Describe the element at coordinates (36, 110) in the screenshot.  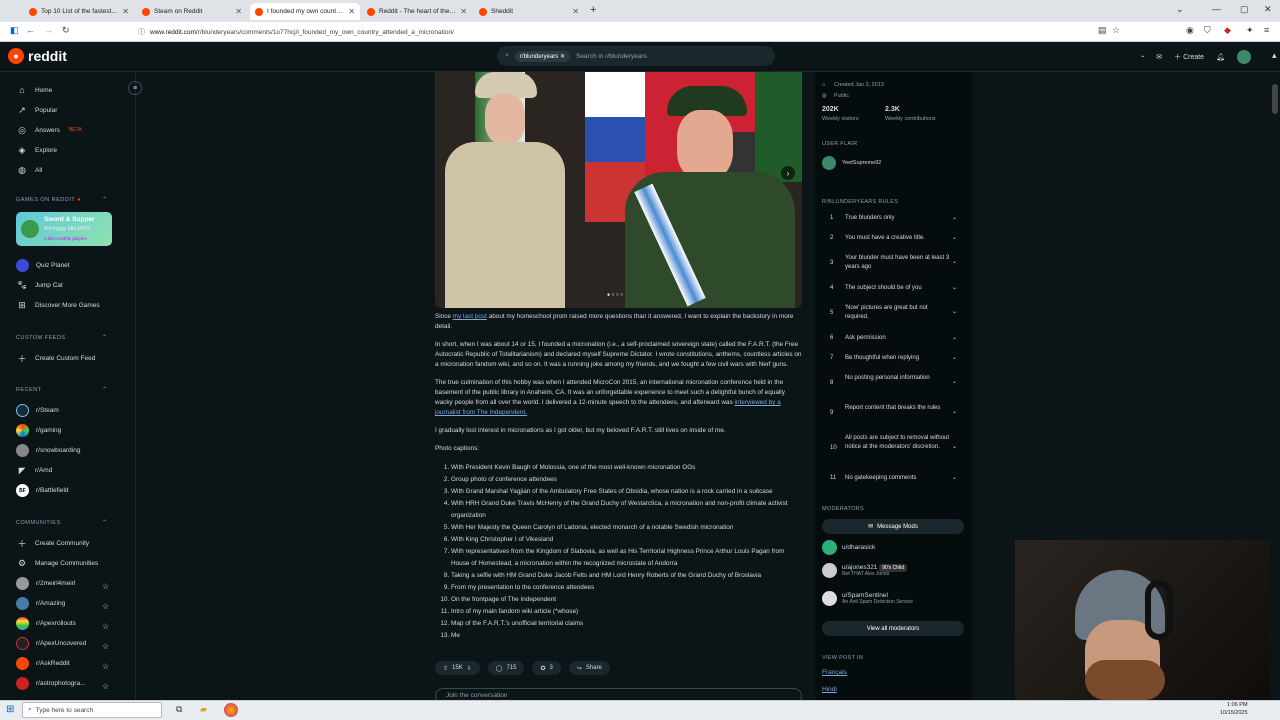
I see `sidebar-item-popular: ↗ Popular` at that location.